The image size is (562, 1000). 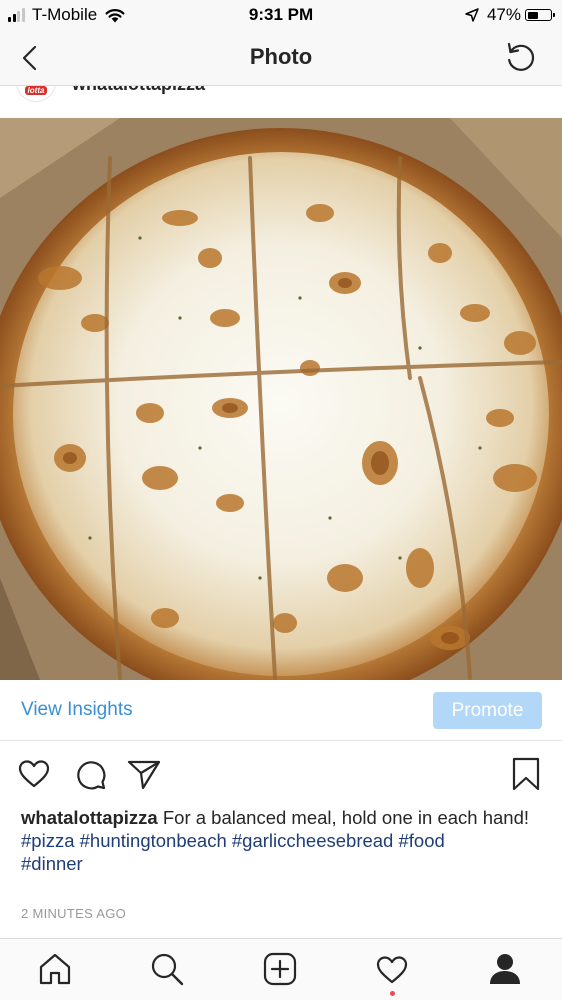 I want to click on heart-icon, so click(x=34, y=774).